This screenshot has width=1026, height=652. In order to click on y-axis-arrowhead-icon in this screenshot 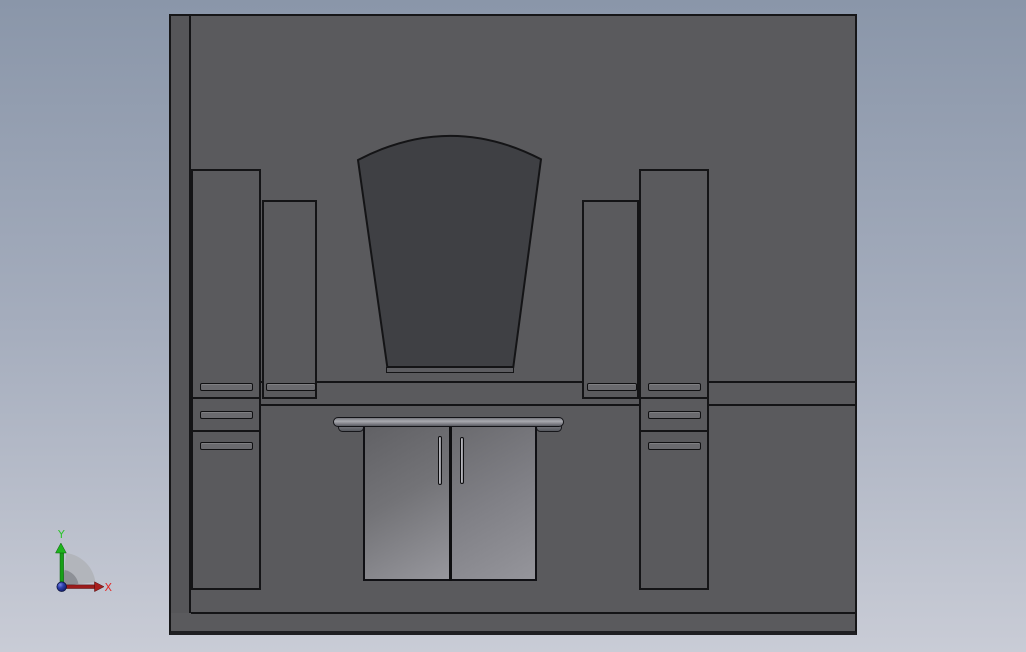, I will do `click(61, 548)`.